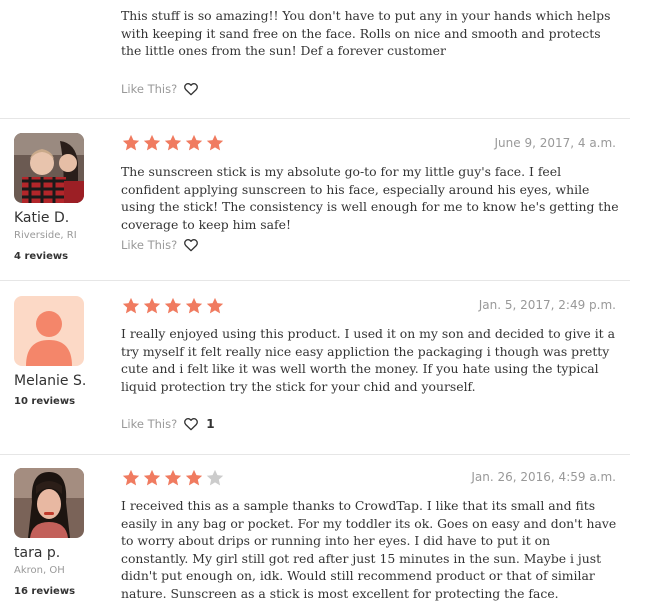  Describe the element at coordinates (210, 424) in the screenshot. I see `like-count: 1` at that location.